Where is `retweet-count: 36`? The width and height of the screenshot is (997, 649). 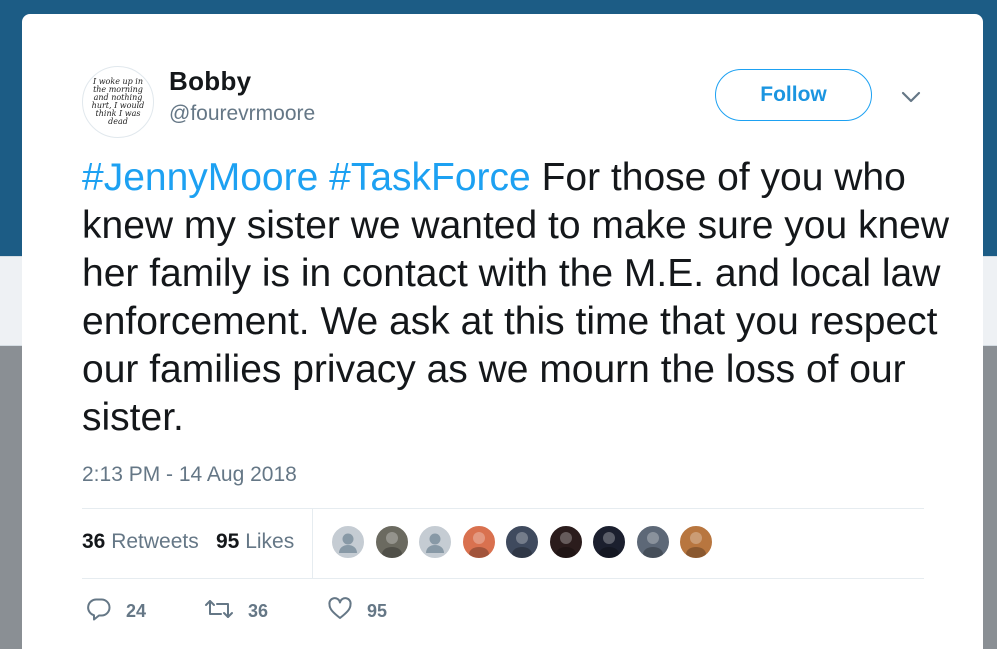 retweet-count: 36 is located at coordinates (258, 610).